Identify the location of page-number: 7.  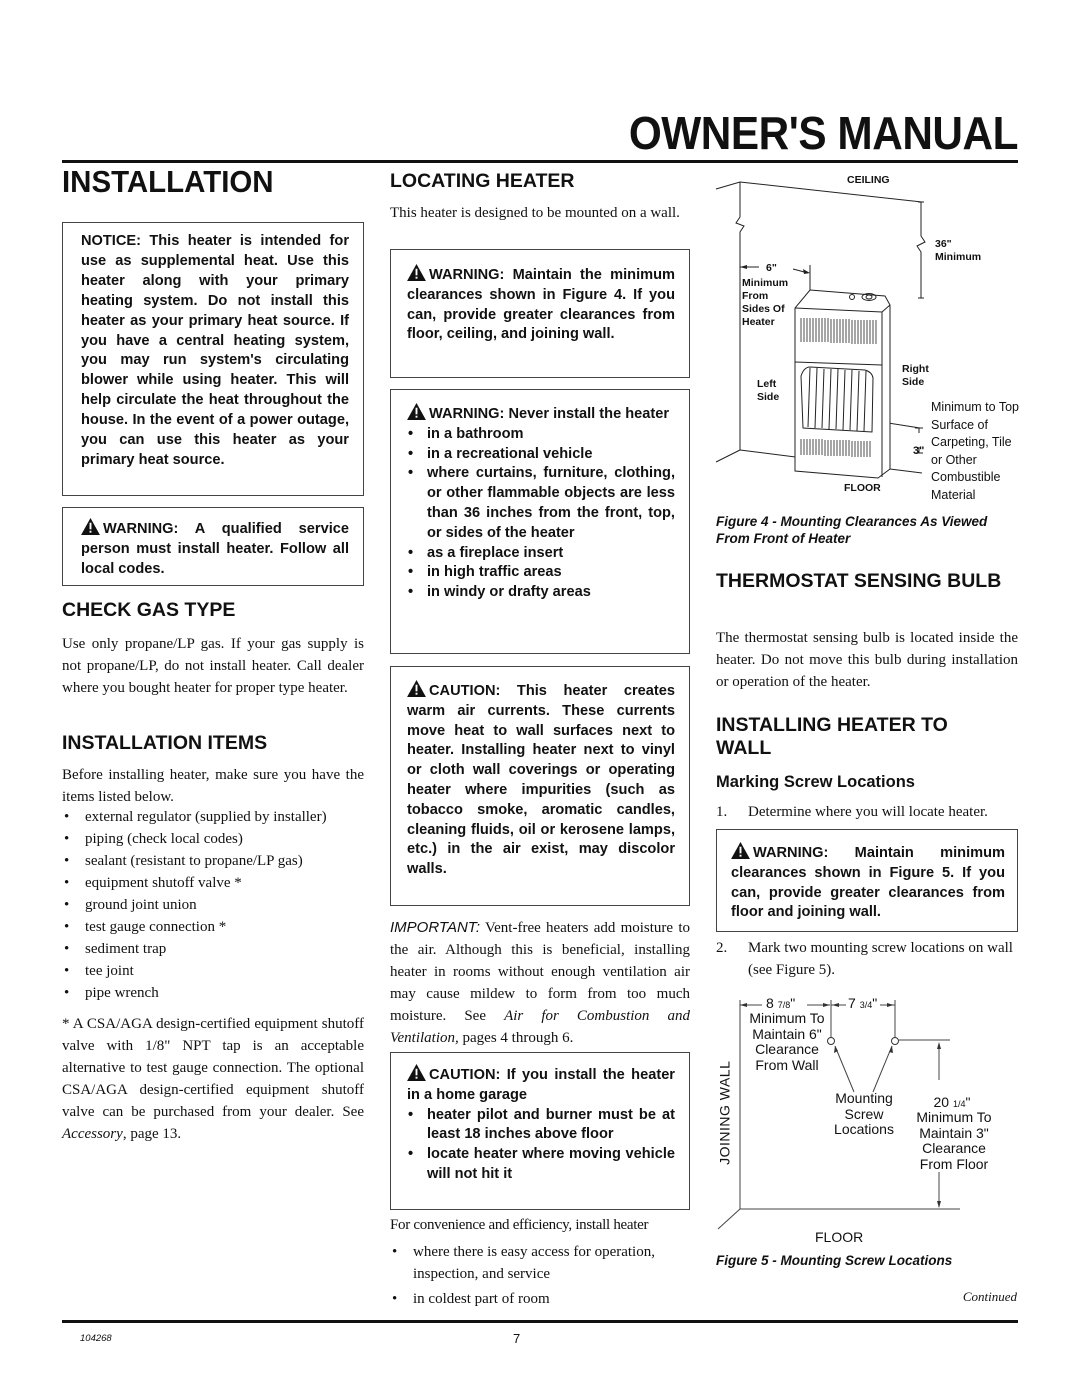
(517, 1338).